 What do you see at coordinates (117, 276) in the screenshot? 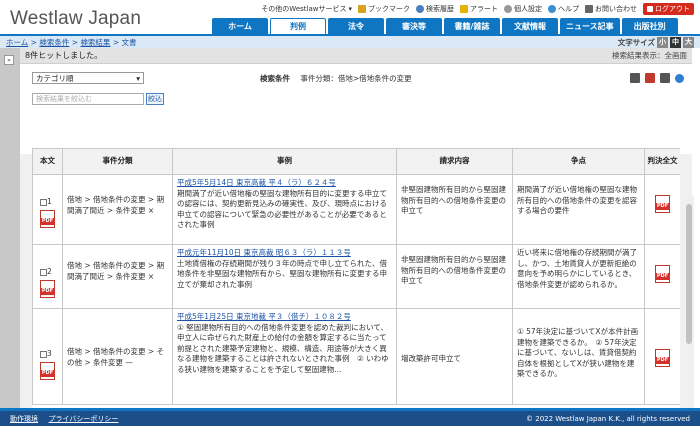
I see `row-category: 借地 > 借地条件の変更 > 期間満了間近 > 条件変更 ×` at bounding box center [117, 276].